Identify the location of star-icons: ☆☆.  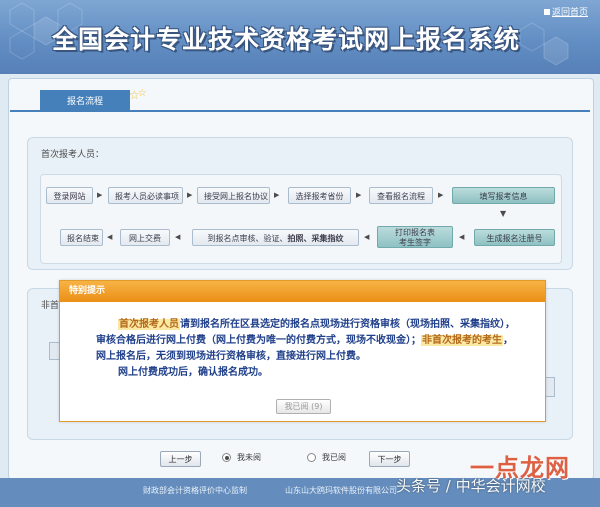
(139, 95).